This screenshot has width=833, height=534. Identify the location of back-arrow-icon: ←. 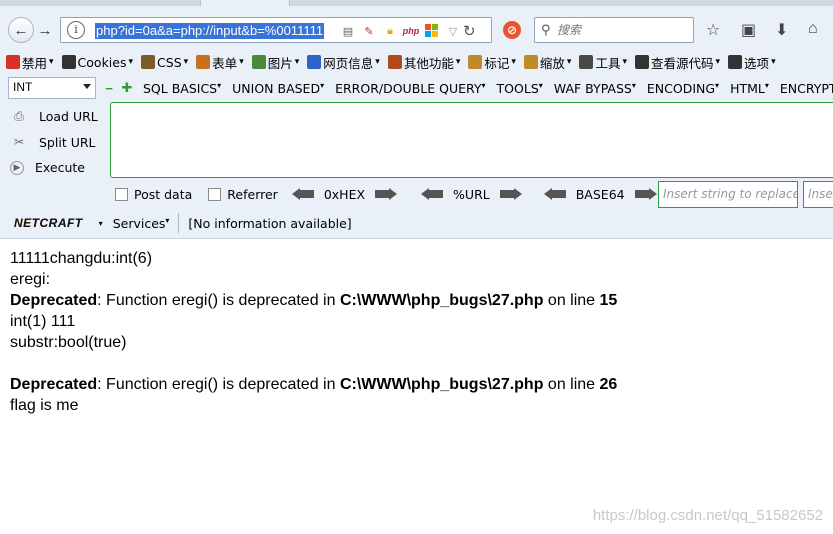
(21, 30).